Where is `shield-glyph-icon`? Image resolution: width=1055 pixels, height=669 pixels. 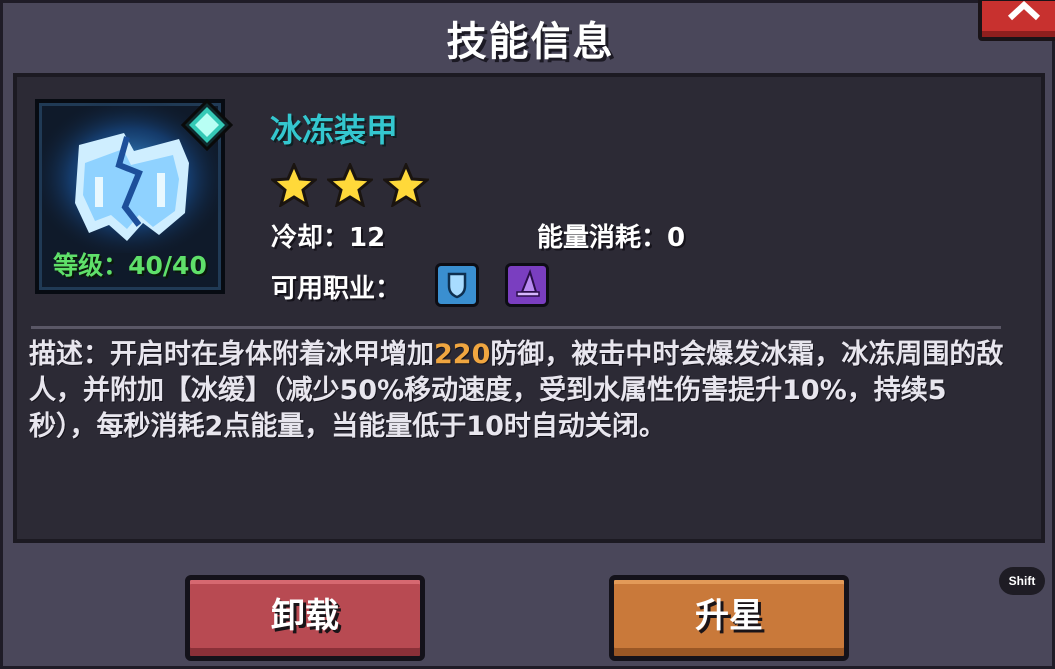 shield-glyph-icon is located at coordinates (457, 285).